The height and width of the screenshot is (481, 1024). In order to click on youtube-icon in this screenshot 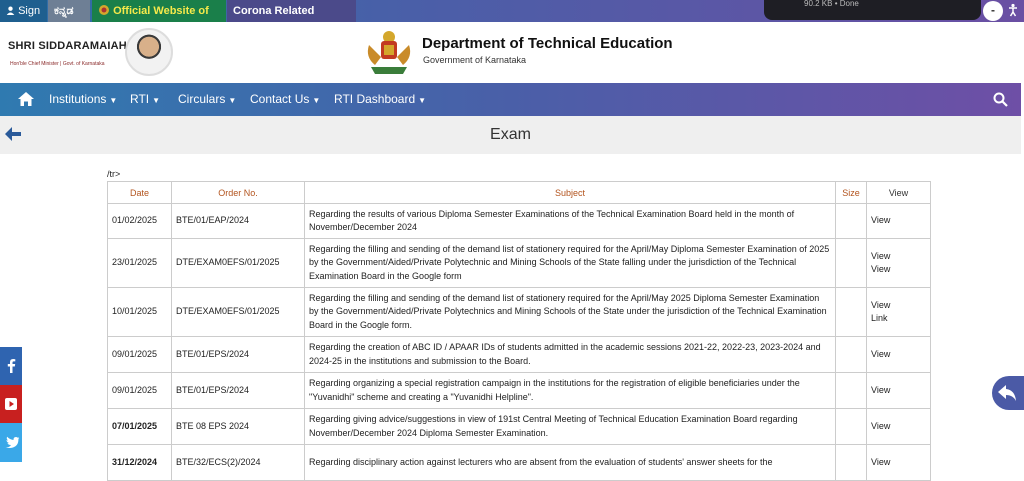, I will do `click(11, 404)`.